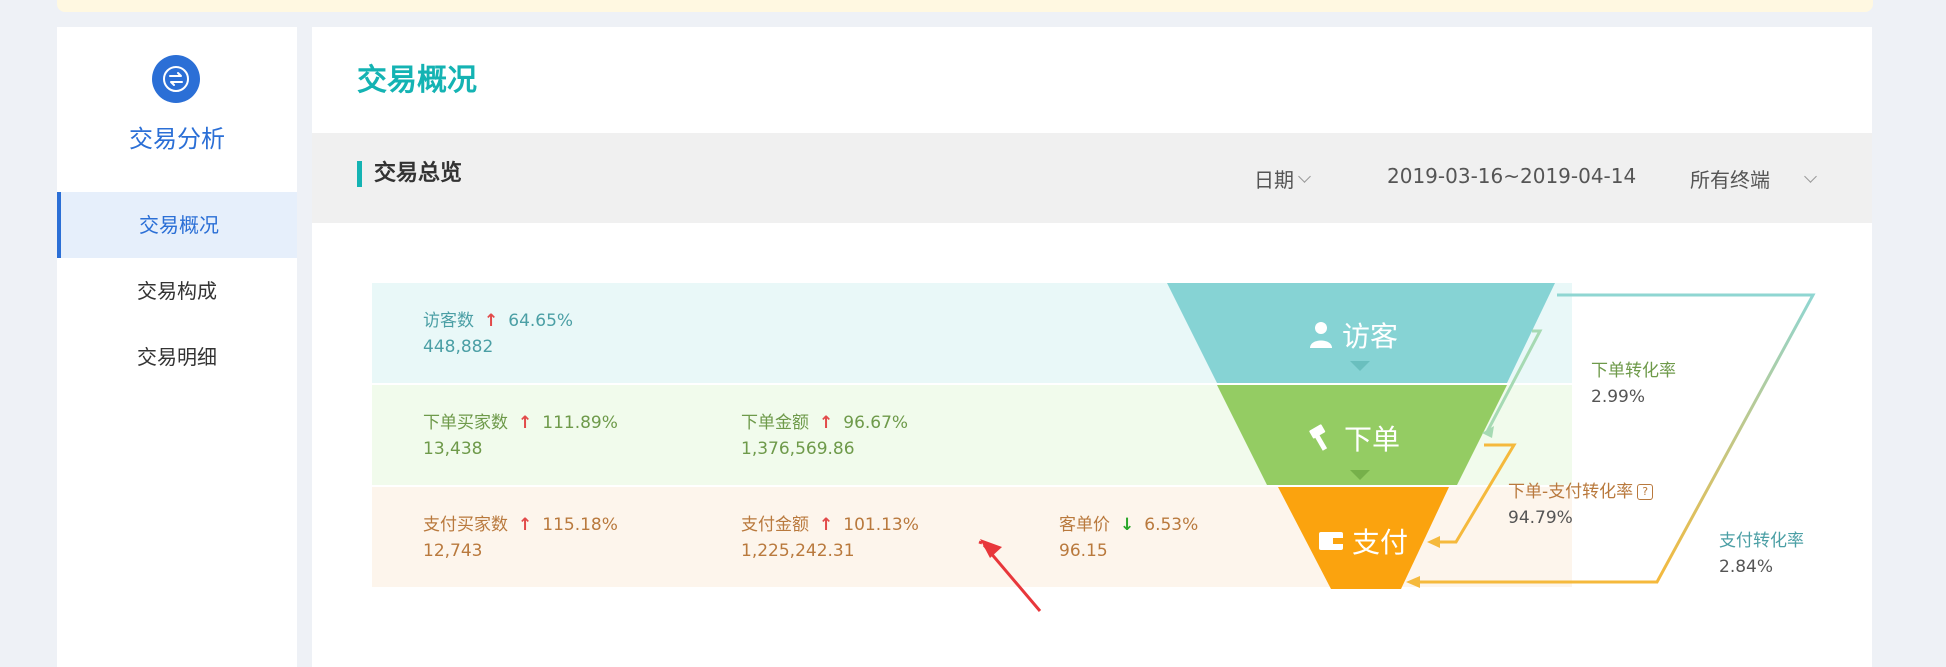 Image resolution: width=1946 pixels, height=667 pixels. I want to click on rate-label: 支付转化率, so click(1761, 541).